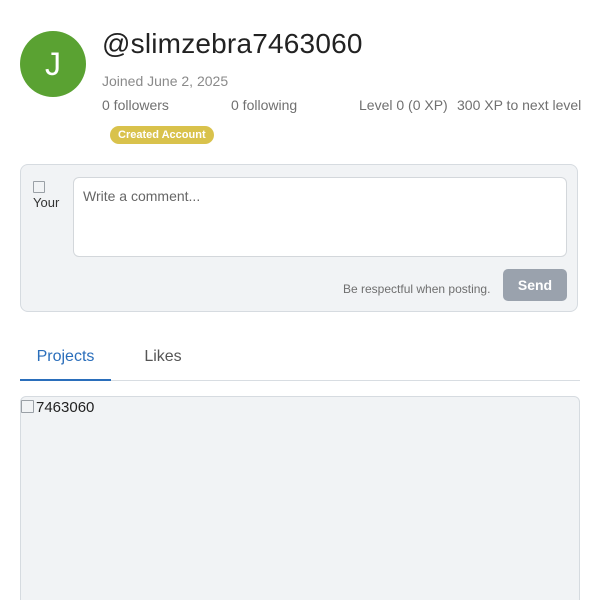 The width and height of the screenshot is (600, 600). Describe the element at coordinates (163, 363) in the screenshot. I see `tab-likes: Likes` at that location.